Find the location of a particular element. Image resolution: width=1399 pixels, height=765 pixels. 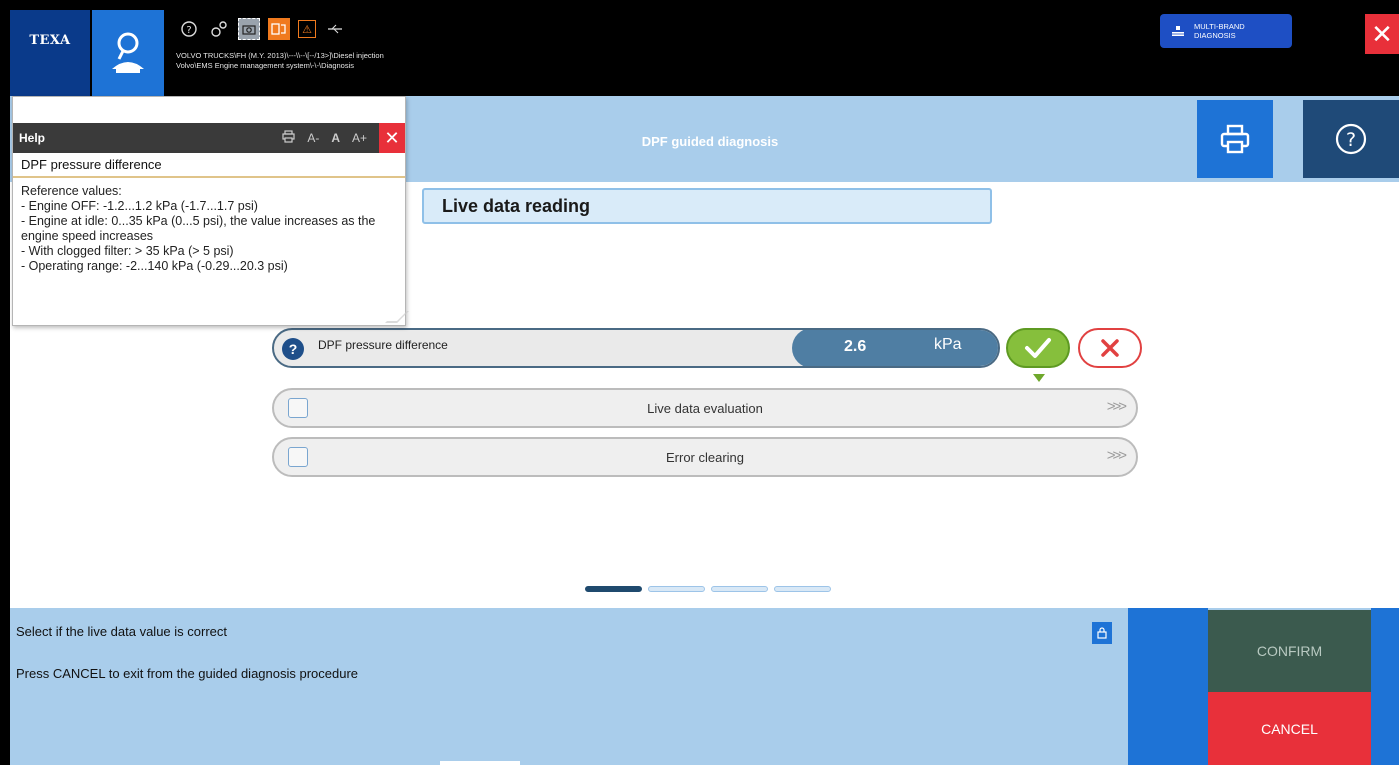

resize-grip-icon is located at coordinates (397, 317).